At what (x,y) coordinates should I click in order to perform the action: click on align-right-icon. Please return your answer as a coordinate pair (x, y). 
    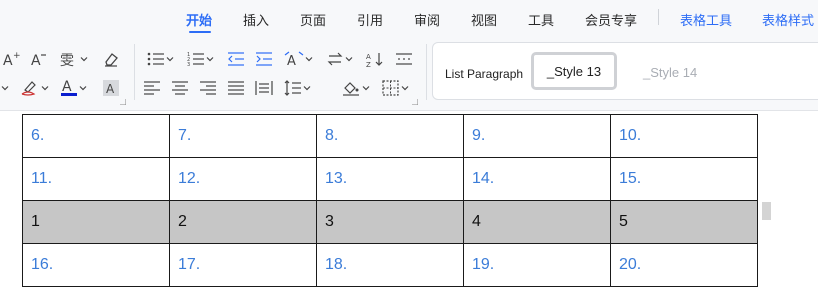
    Looking at the image, I should click on (208, 88).